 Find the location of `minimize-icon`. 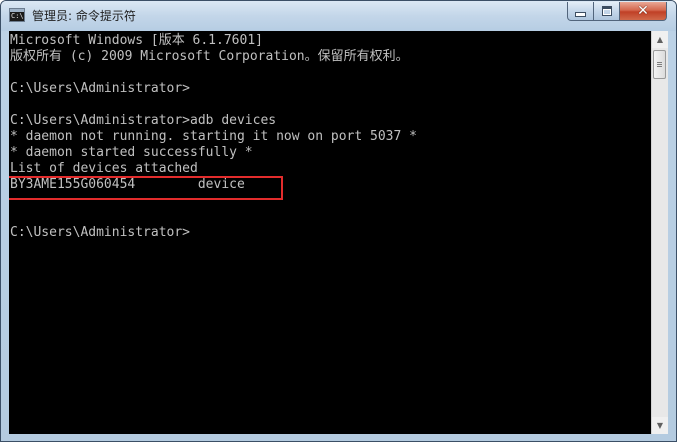

minimize-icon is located at coordinates (580, 14).